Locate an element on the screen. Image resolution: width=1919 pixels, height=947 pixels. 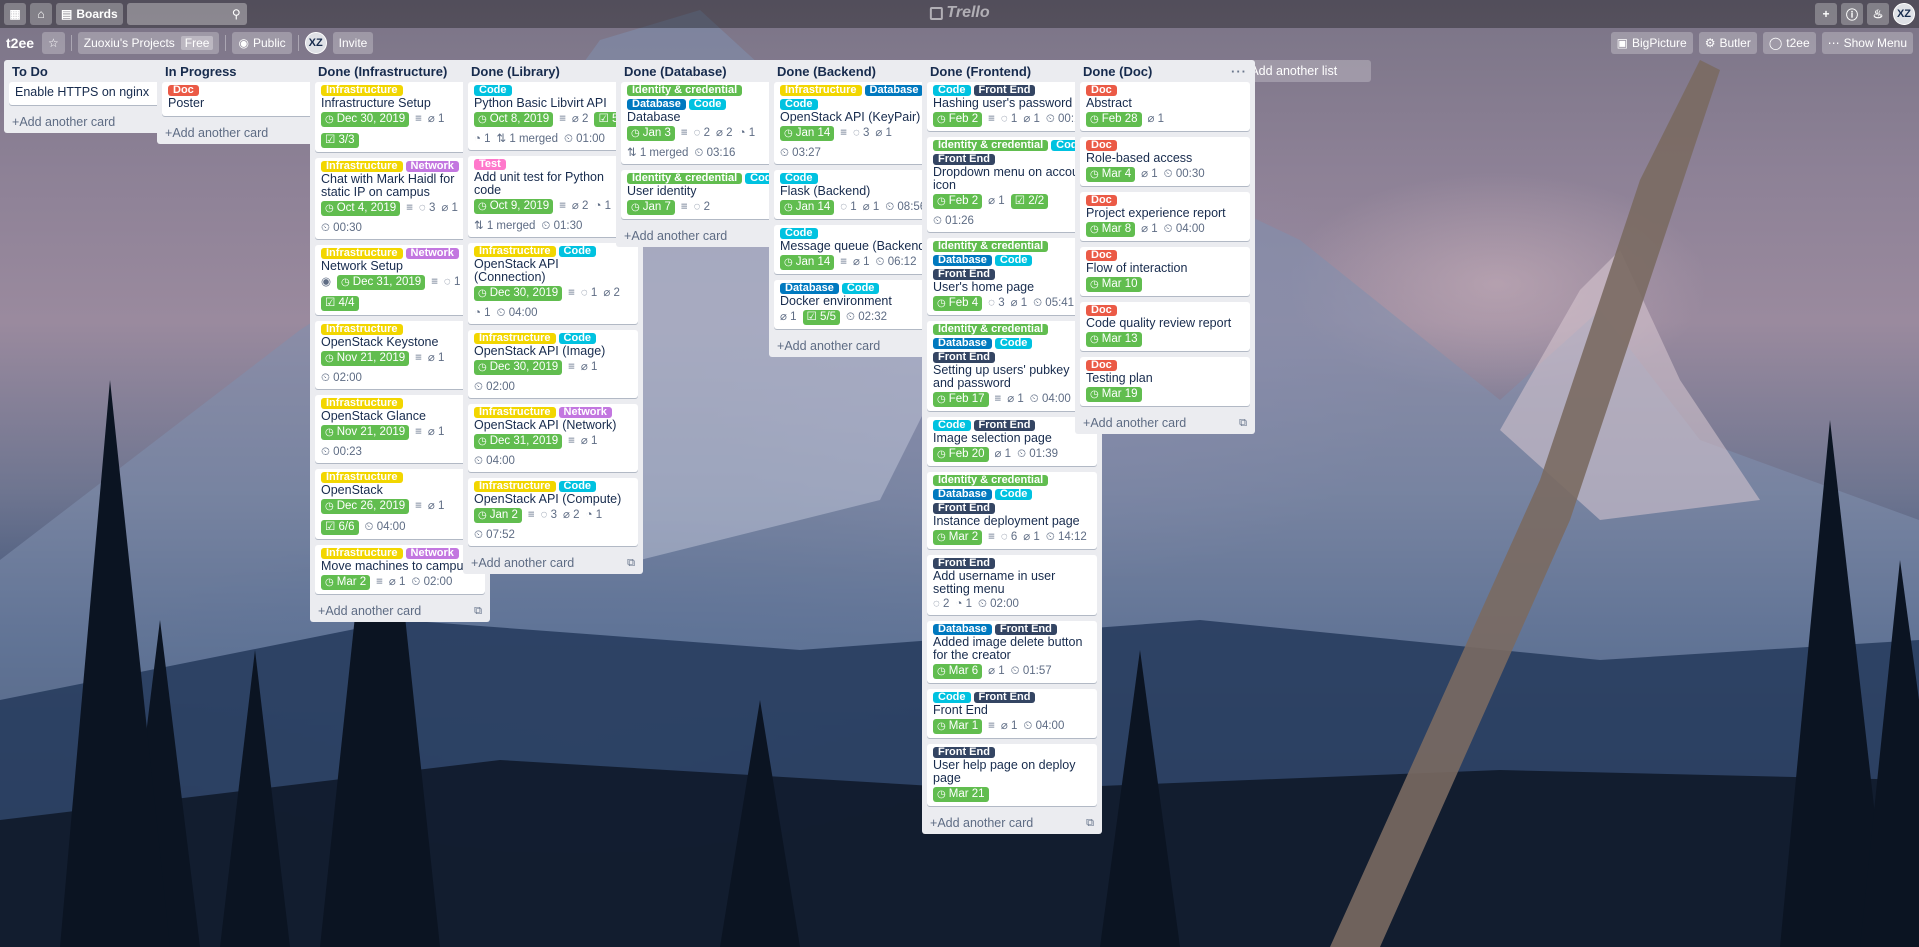
list-title: In Progress is located at coordinates (201, 71).